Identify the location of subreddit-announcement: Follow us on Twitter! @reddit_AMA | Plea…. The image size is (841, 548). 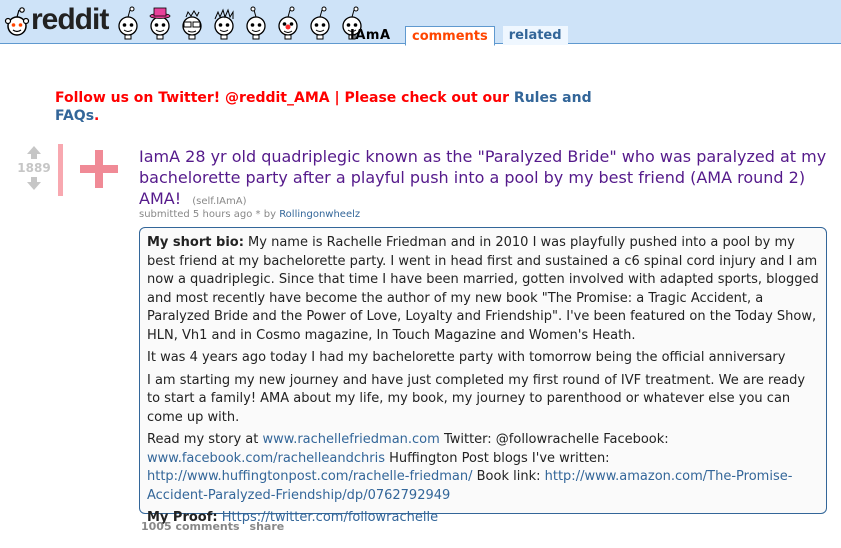
(335, 107).